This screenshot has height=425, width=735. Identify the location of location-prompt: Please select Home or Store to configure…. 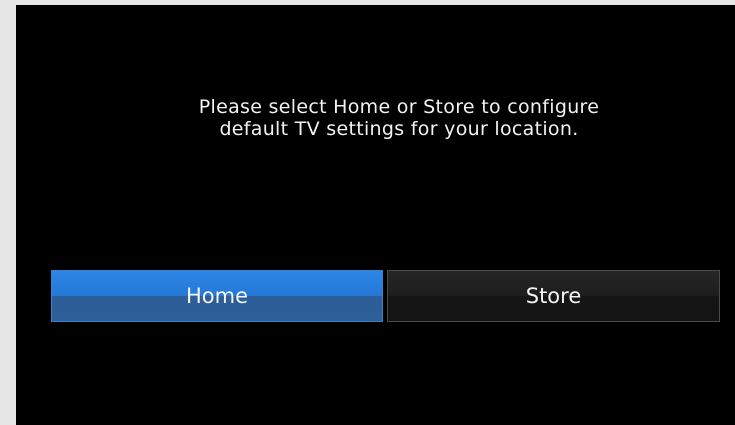
(375, 118).